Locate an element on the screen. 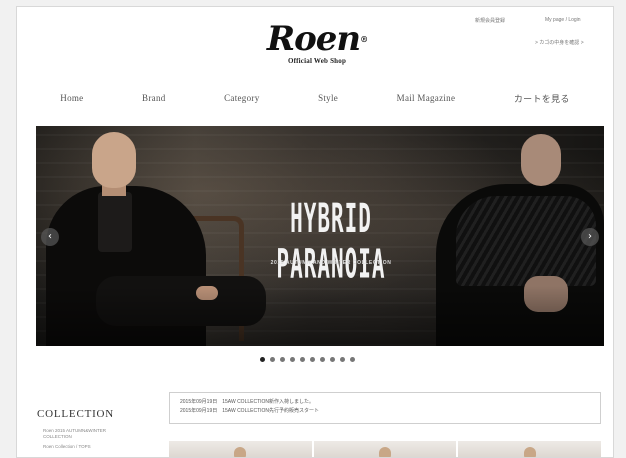 This screenshot has width=626, height=458. hero-model-left-head is located at coordinates (114, 160).